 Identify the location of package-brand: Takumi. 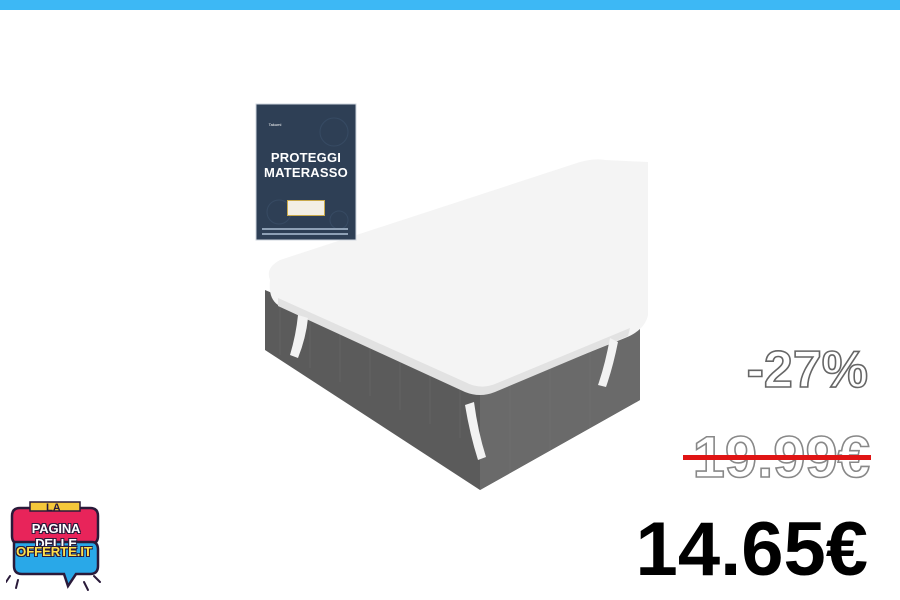
(275, 124).